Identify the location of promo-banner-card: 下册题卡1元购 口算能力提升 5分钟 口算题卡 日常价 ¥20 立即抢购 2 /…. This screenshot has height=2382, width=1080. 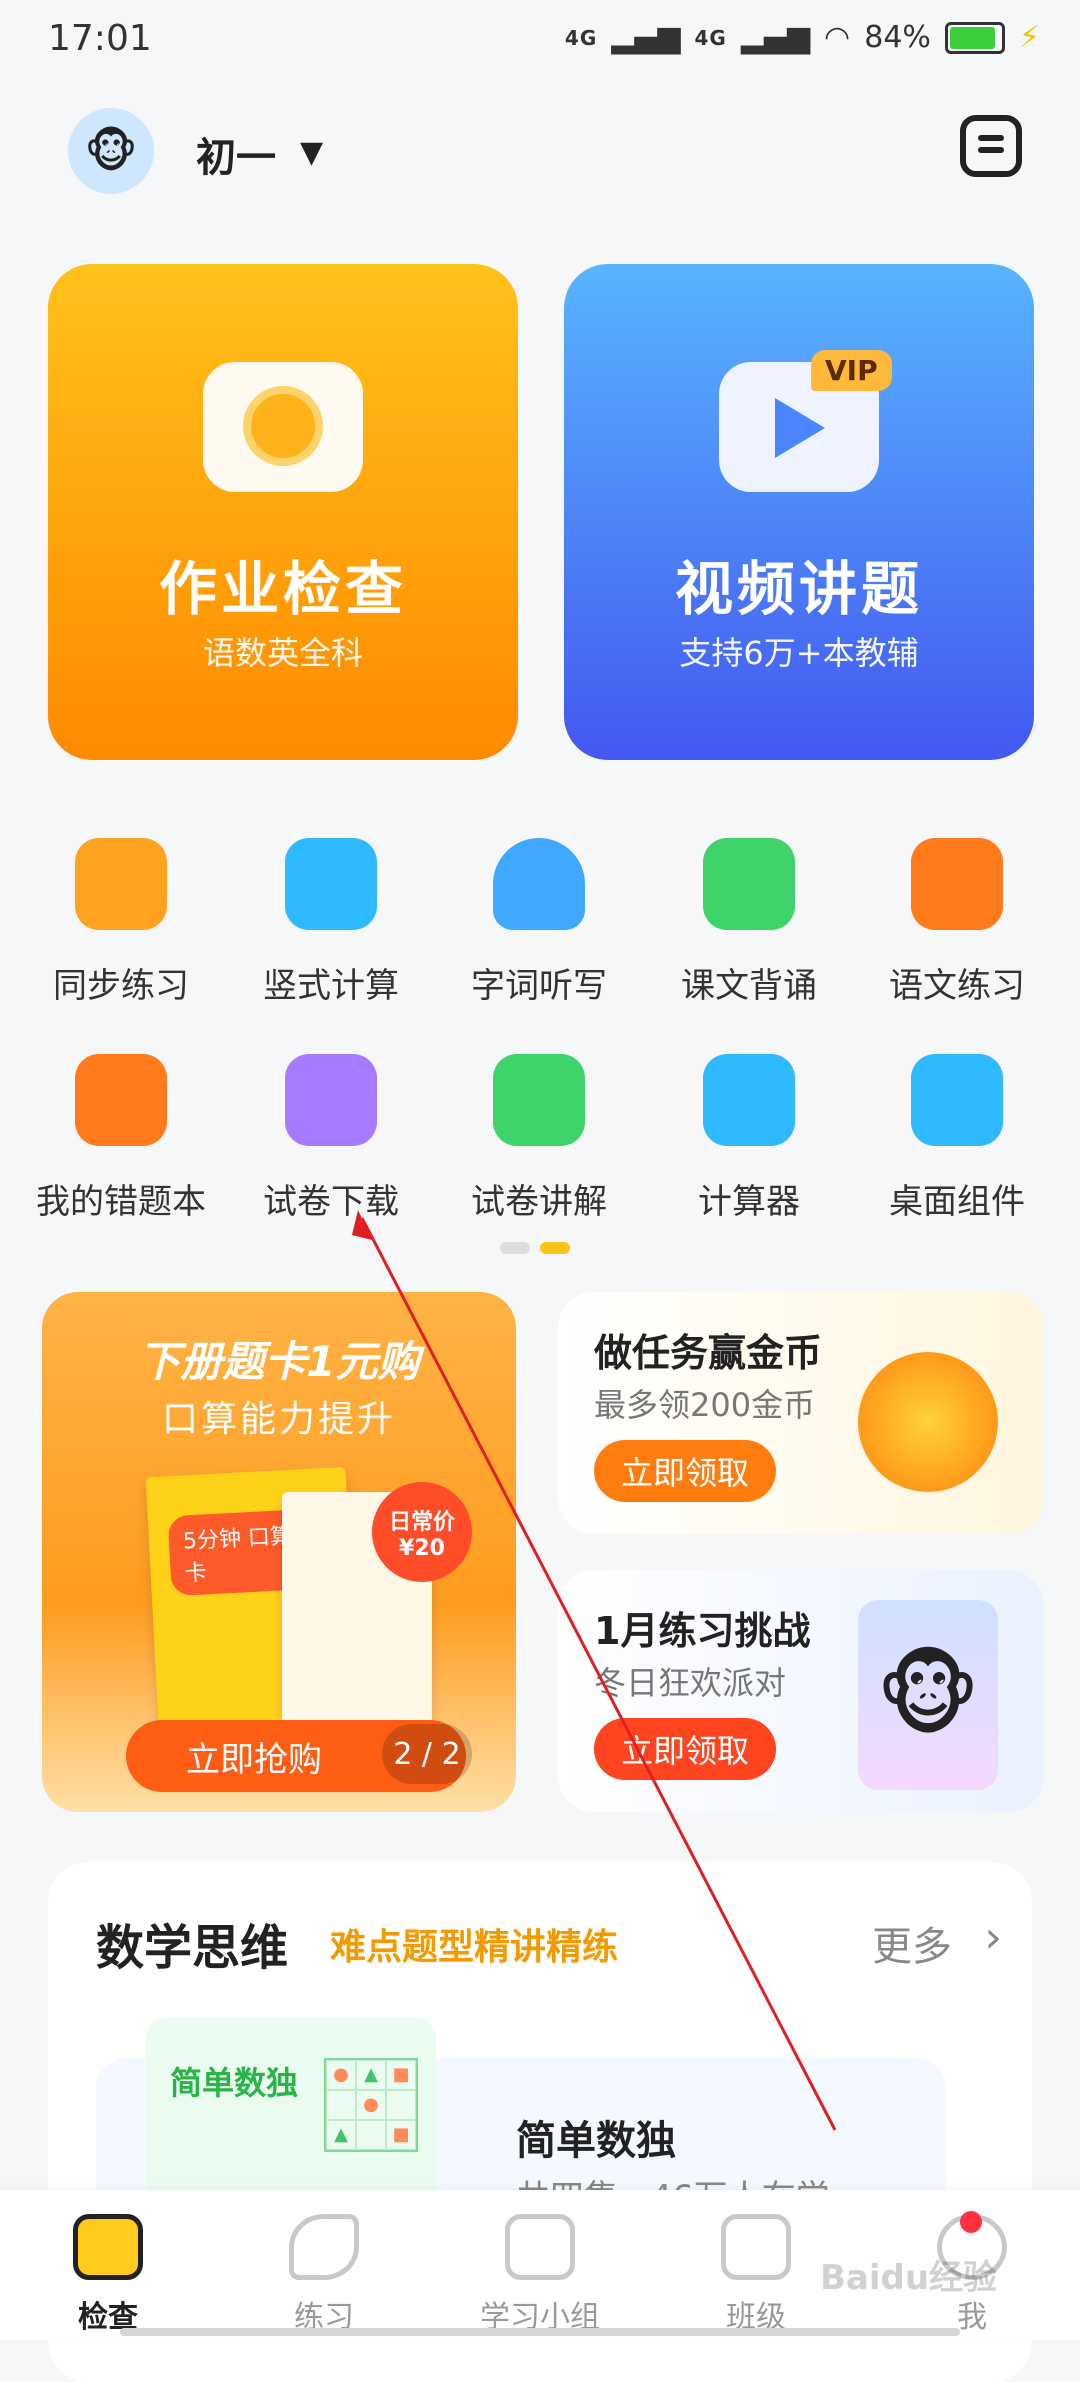
(279, 1552).